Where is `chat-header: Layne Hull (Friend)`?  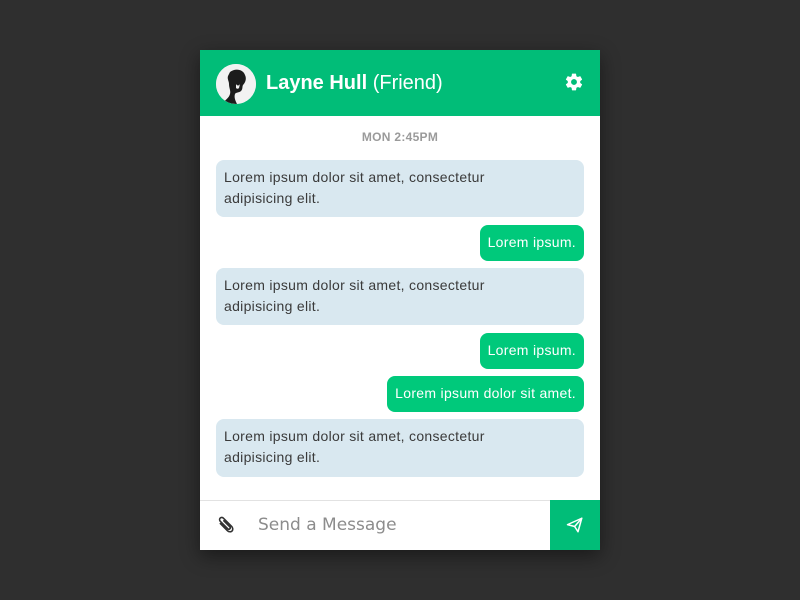 chat-header: Layne Hull (Friend) is located at coordinates (400, 83).